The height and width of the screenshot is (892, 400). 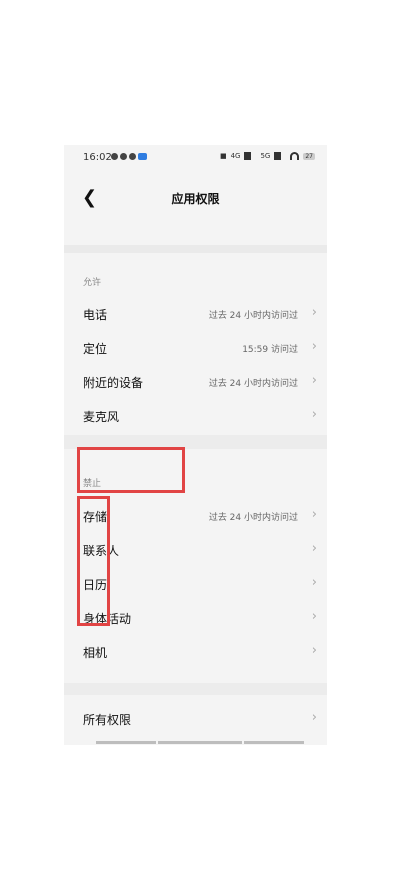 What do you see at coordinates (107, 720) in the screenshot?
I see `all-permissions-label: 所有权限` at bounding box center [107, 720].